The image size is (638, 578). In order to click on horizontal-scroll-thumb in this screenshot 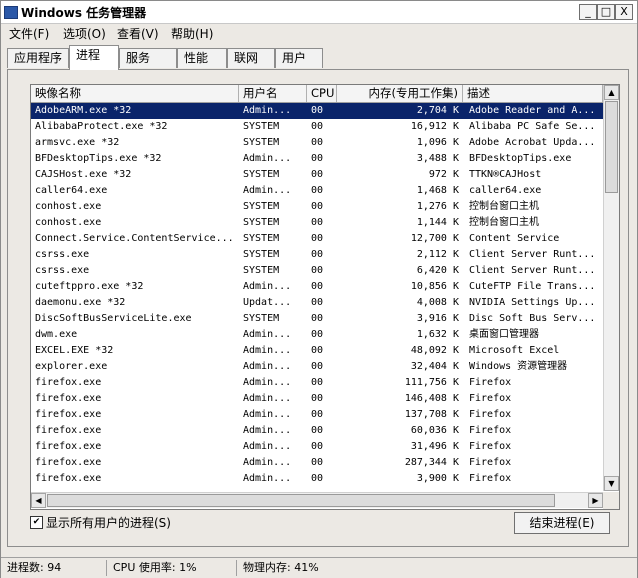, I will do `click(301, 500)`.